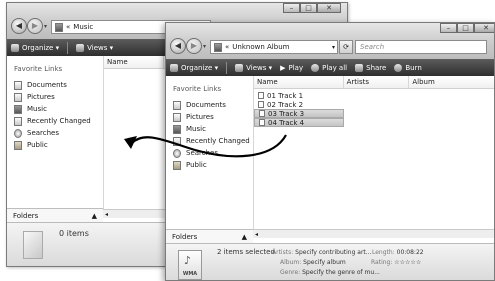 This screenshot has height=281, width=495. What do you see at coordinates (421, 47) in the screenshot?
I see `search-input: Search` at bounding box center [421, 47].